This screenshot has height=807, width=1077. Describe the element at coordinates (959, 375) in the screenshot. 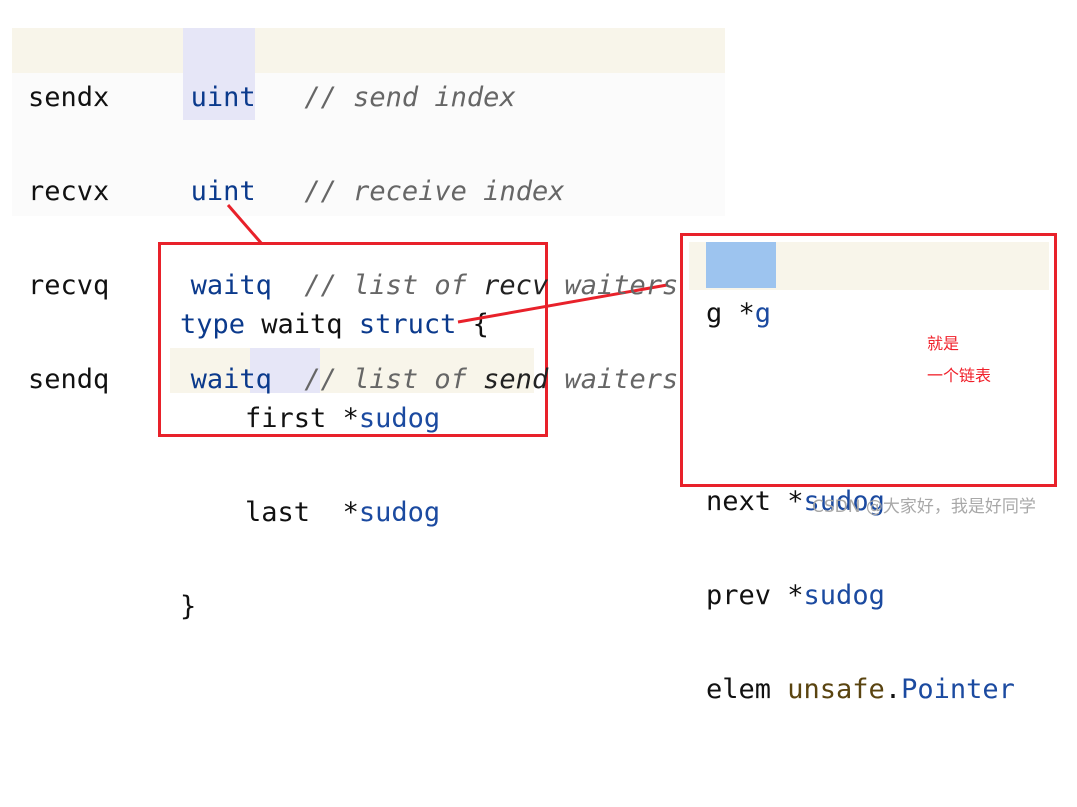

I see `annotation-line2: 一个链表` at that location.